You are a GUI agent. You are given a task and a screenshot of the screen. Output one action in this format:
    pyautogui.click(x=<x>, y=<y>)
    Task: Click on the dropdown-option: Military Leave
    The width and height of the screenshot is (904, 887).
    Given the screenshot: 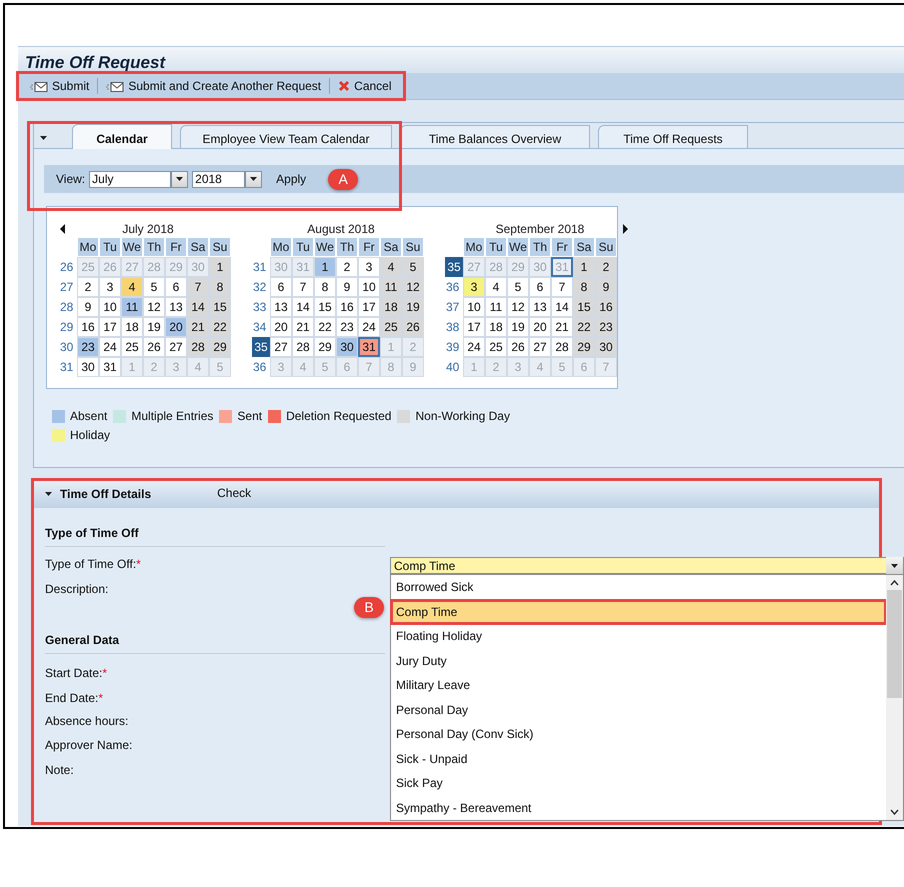 What is the action you would take?
    pyautogui.click(x=638, y=685)
    